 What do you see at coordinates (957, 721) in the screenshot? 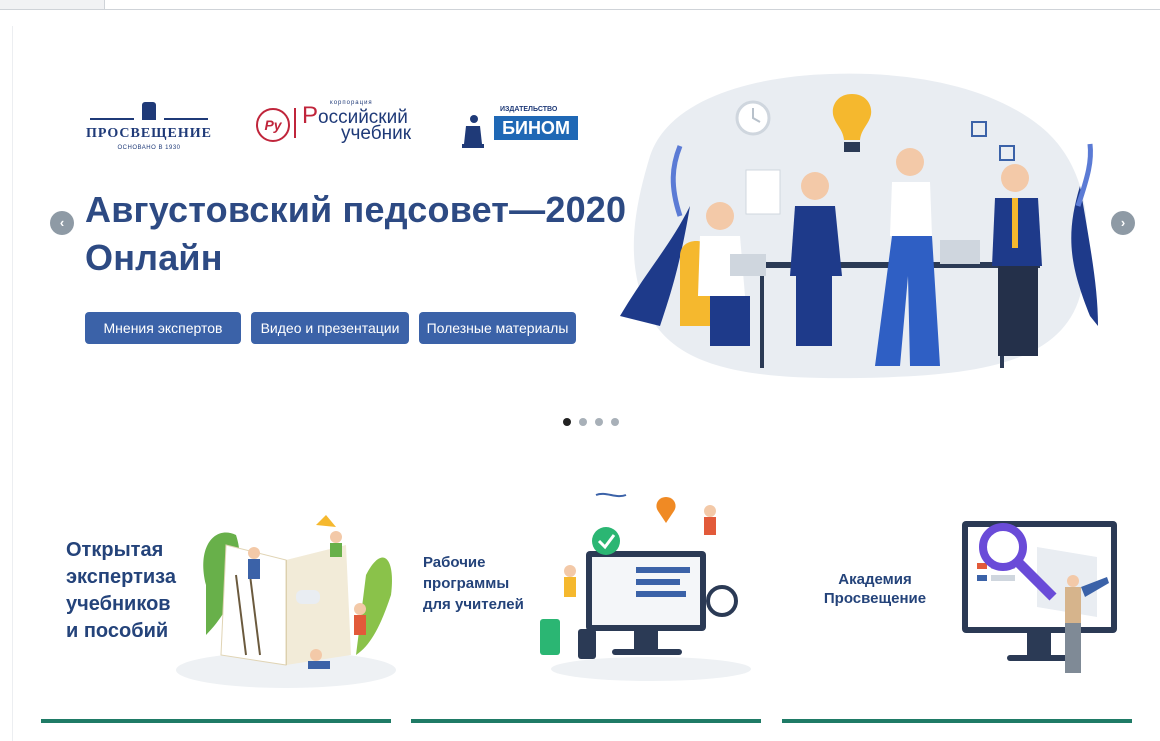
I see `card-academy-underline` at bounding box center [957, 721].